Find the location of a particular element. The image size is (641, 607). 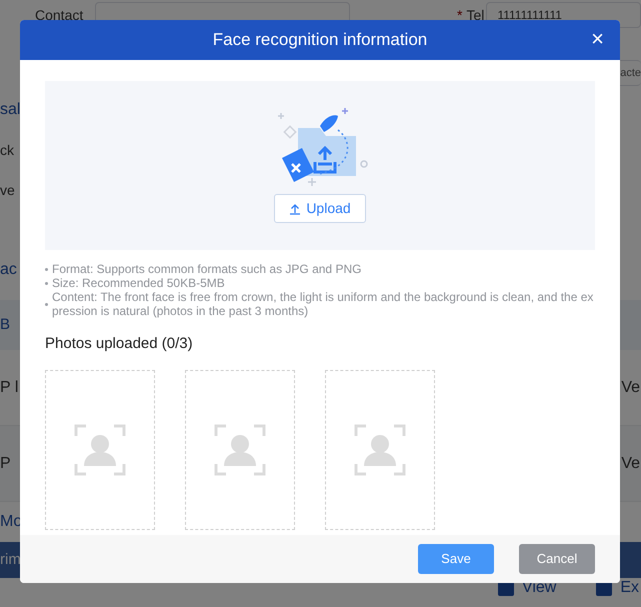

modal-title: Face recognition information is located at coordinates (320, 40).